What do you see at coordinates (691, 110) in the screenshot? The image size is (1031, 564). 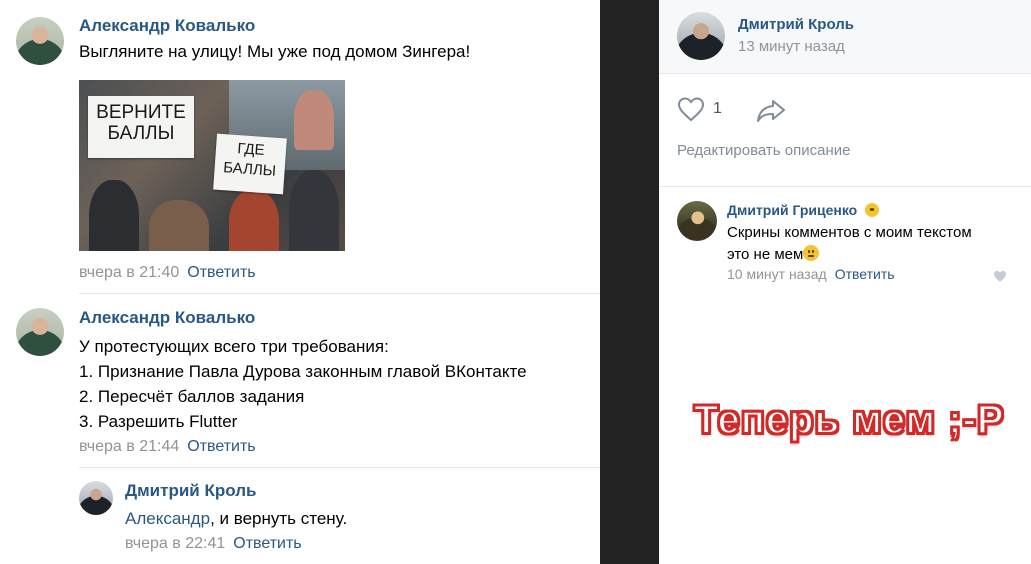 I see `like-icon` at bounding box center [691, 110].